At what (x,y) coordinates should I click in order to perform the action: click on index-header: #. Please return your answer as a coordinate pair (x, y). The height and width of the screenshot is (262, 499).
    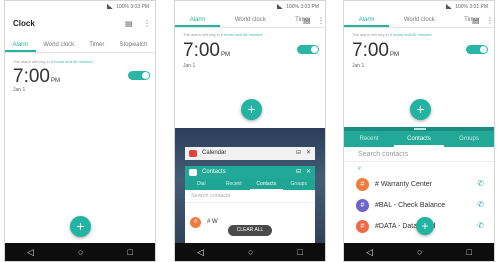
    Looking at the image, I should click on (359, 169).